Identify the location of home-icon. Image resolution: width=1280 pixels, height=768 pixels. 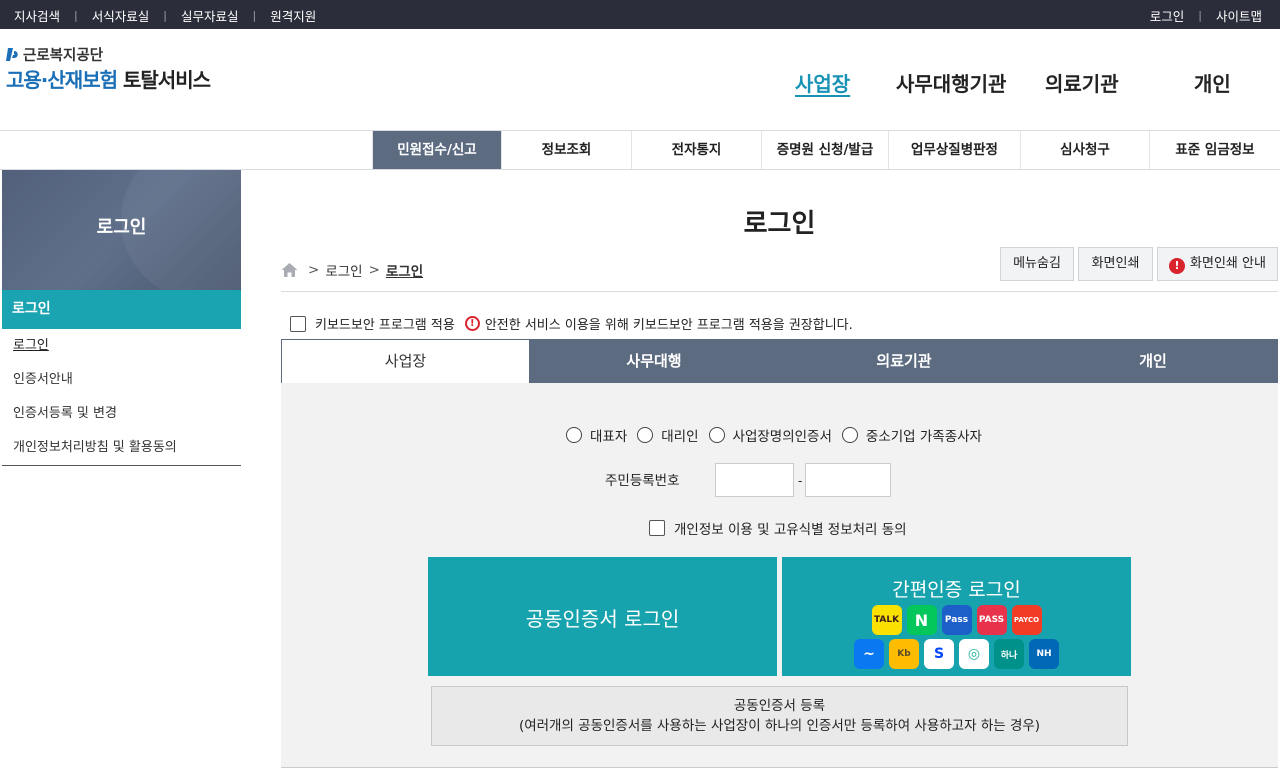
(289, 270).